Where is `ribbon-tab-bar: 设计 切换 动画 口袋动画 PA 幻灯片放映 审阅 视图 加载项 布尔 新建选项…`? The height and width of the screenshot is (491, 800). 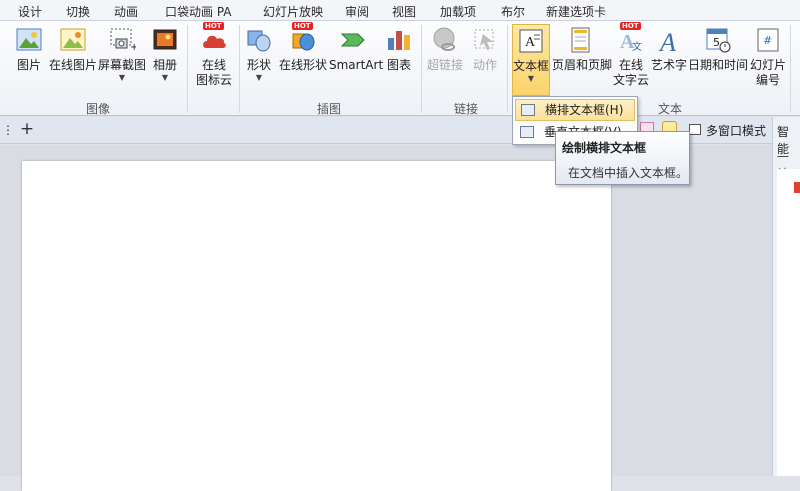
ribbon-tab-bar: 设计 切换 动画 口袋动画 PA 幻灯片放映 审阅 视图 加载项 布尔 新建选项… is located at coordinates (400, 10).